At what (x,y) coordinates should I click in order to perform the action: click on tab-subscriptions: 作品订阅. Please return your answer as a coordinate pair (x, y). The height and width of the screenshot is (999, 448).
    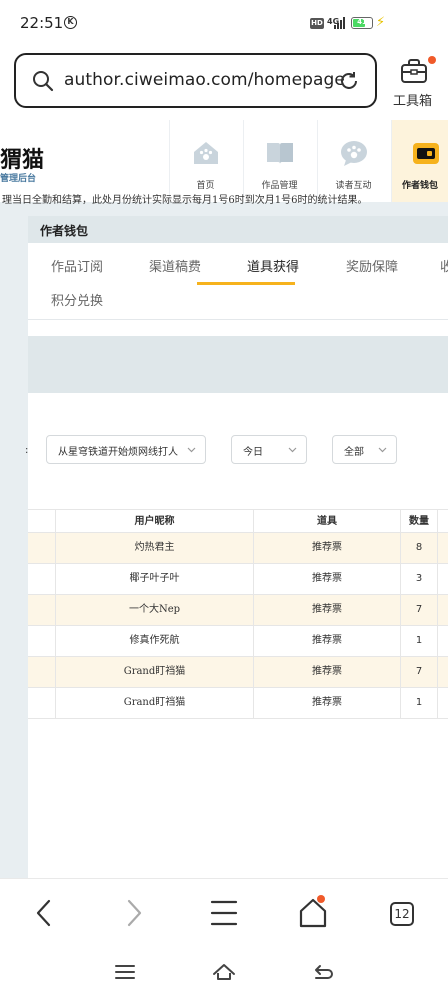
    Looking at the image, I should click on (77, 265).